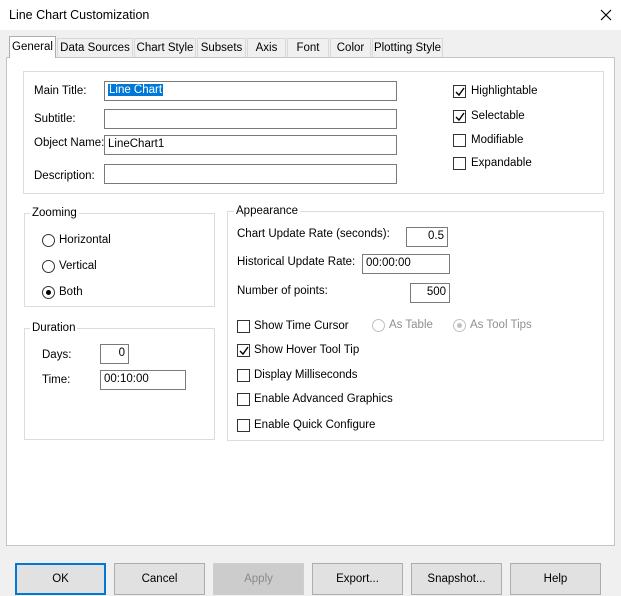 The image size is (621, 596). What do you see at coordinates (323, 399) in the screenshot?
I see `enable-advanced-graphics-label: Enable Advanced Graphics` at bounding box center [323, 399].